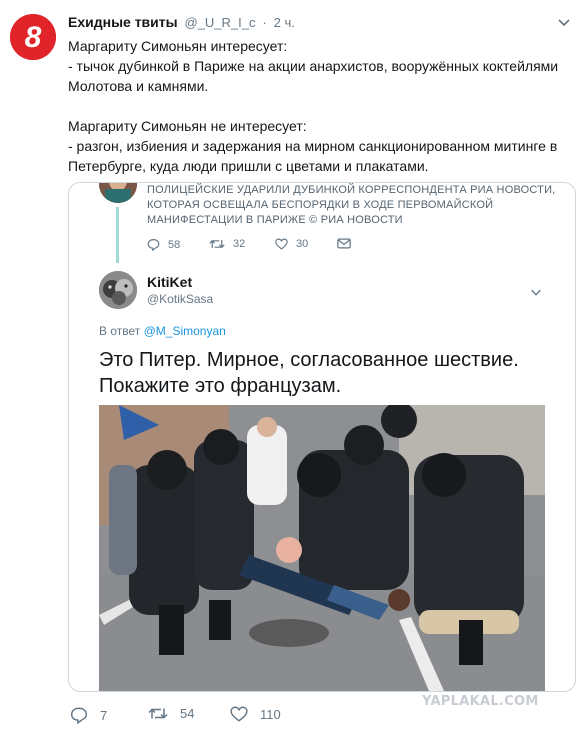 The height and width of the screenshot is (730, 585). What do you see at coordinates (270, 714) in the screenshot?
I see `like-count: 110` at bounding box center [270, 714].